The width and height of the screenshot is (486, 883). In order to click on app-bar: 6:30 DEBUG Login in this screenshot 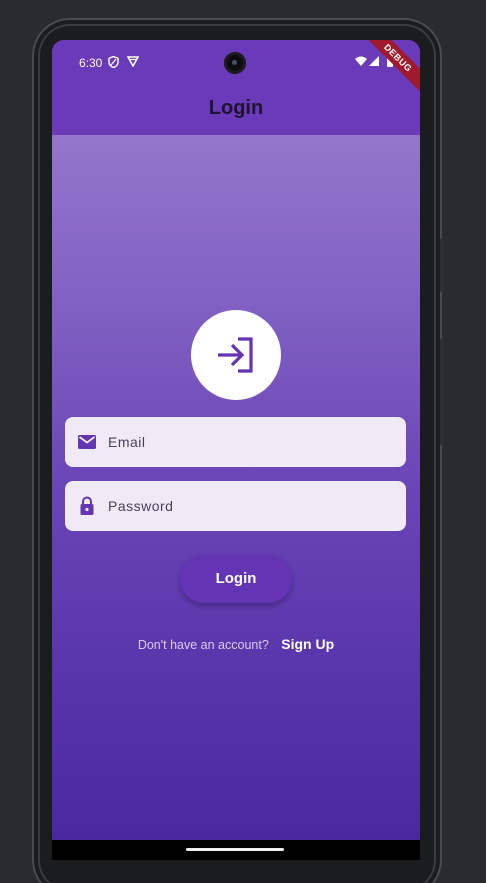, I will do `click(236, 87)`.